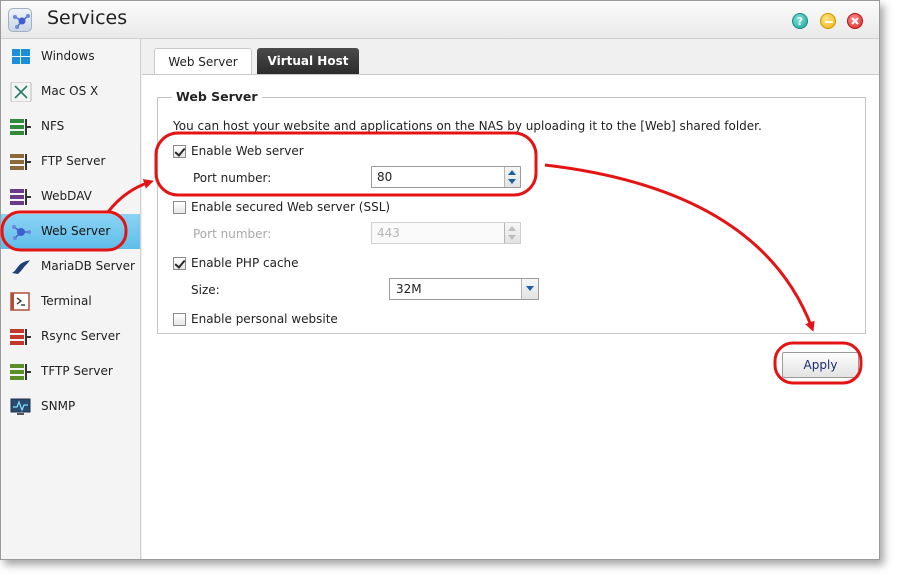 The width and height of the screenshot is (900, 580). Describe the element at coordinates (66, 301) in the screenshot. I see `sidebar-item-label: Terminal` at that location.